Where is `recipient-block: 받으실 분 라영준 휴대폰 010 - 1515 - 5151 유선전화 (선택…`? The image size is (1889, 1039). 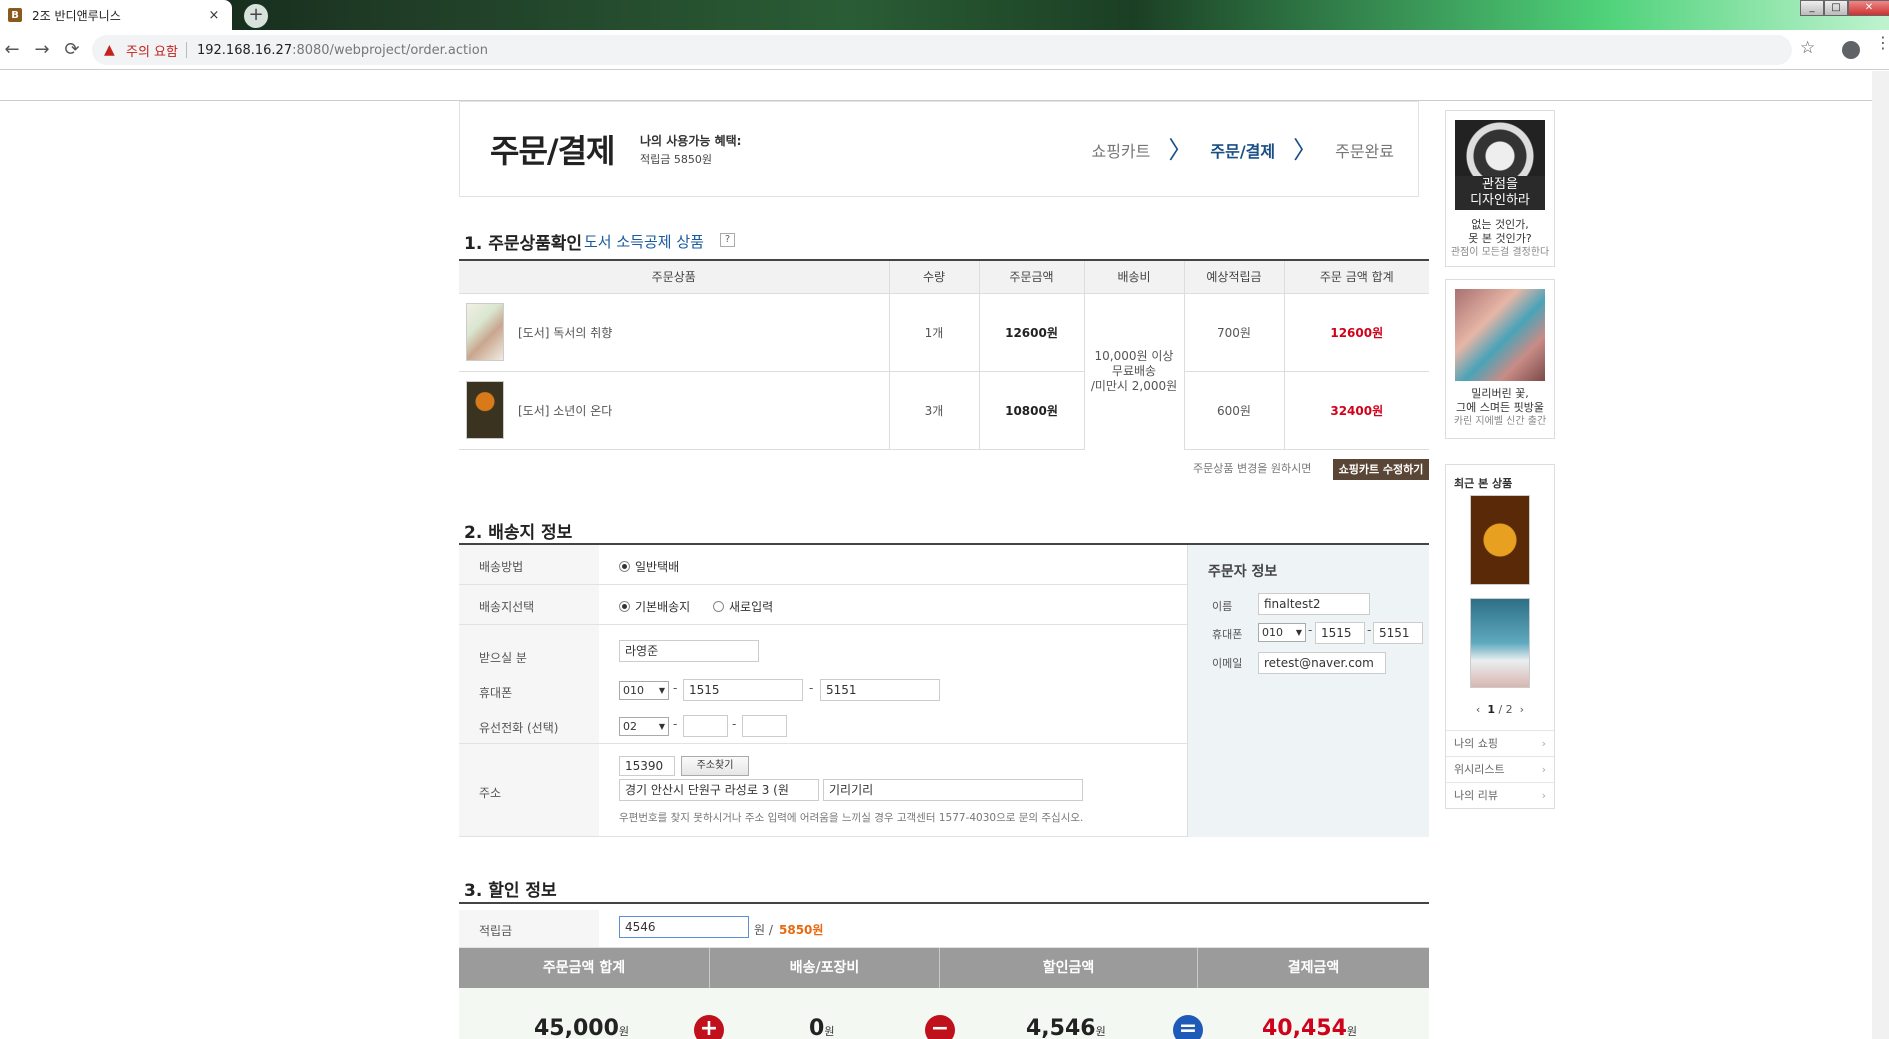
recipient-block: 받으실 분 라영준 휴대폰 010 - 1515 - 5151 유선전화 (선택… is located at coordinates (823, 684).